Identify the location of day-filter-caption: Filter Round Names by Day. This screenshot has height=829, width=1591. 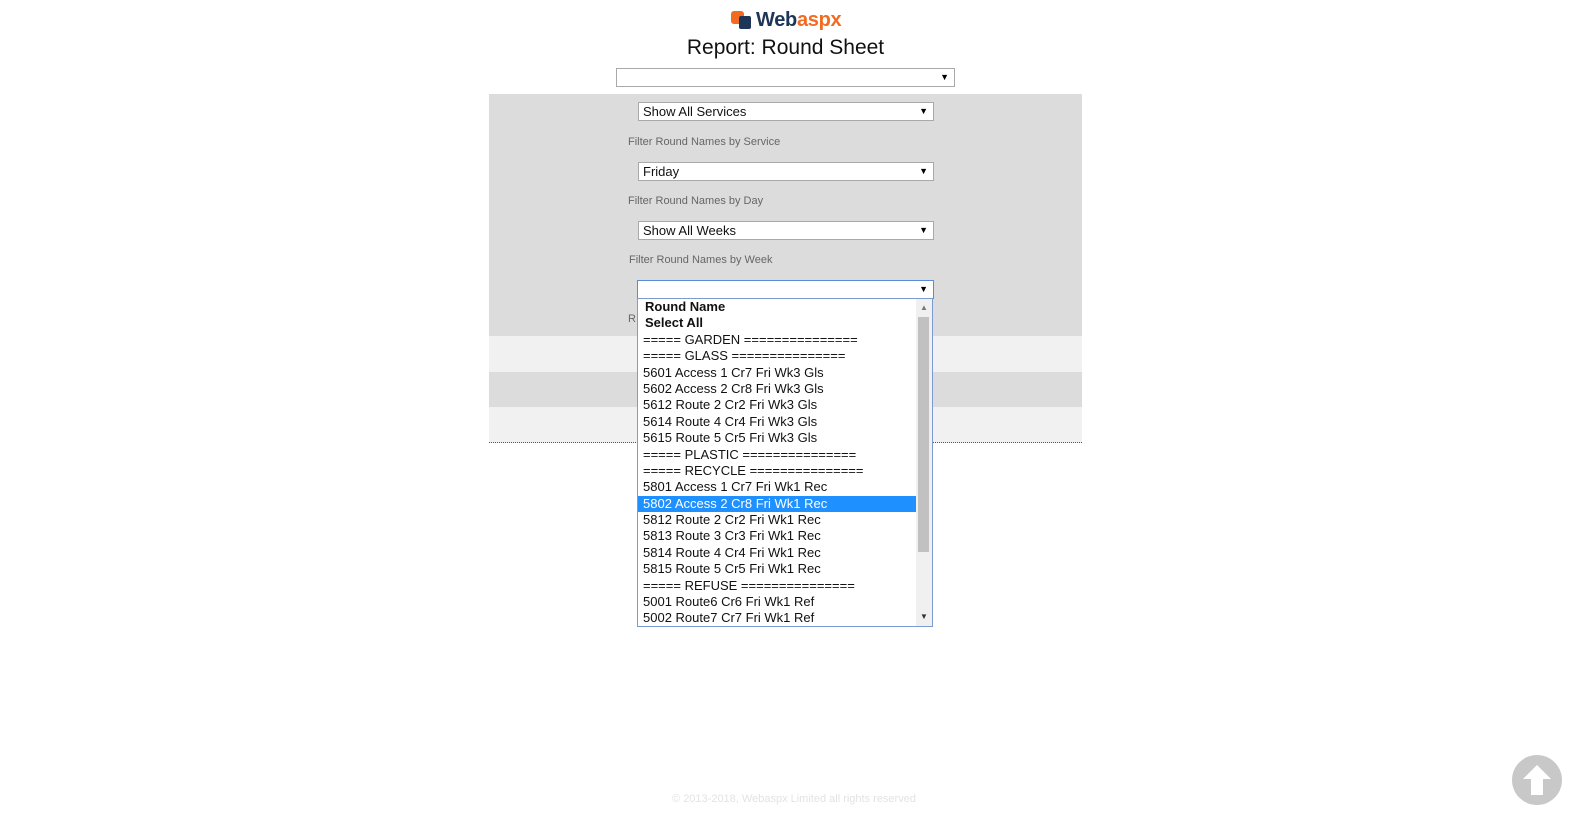
(696, 201).